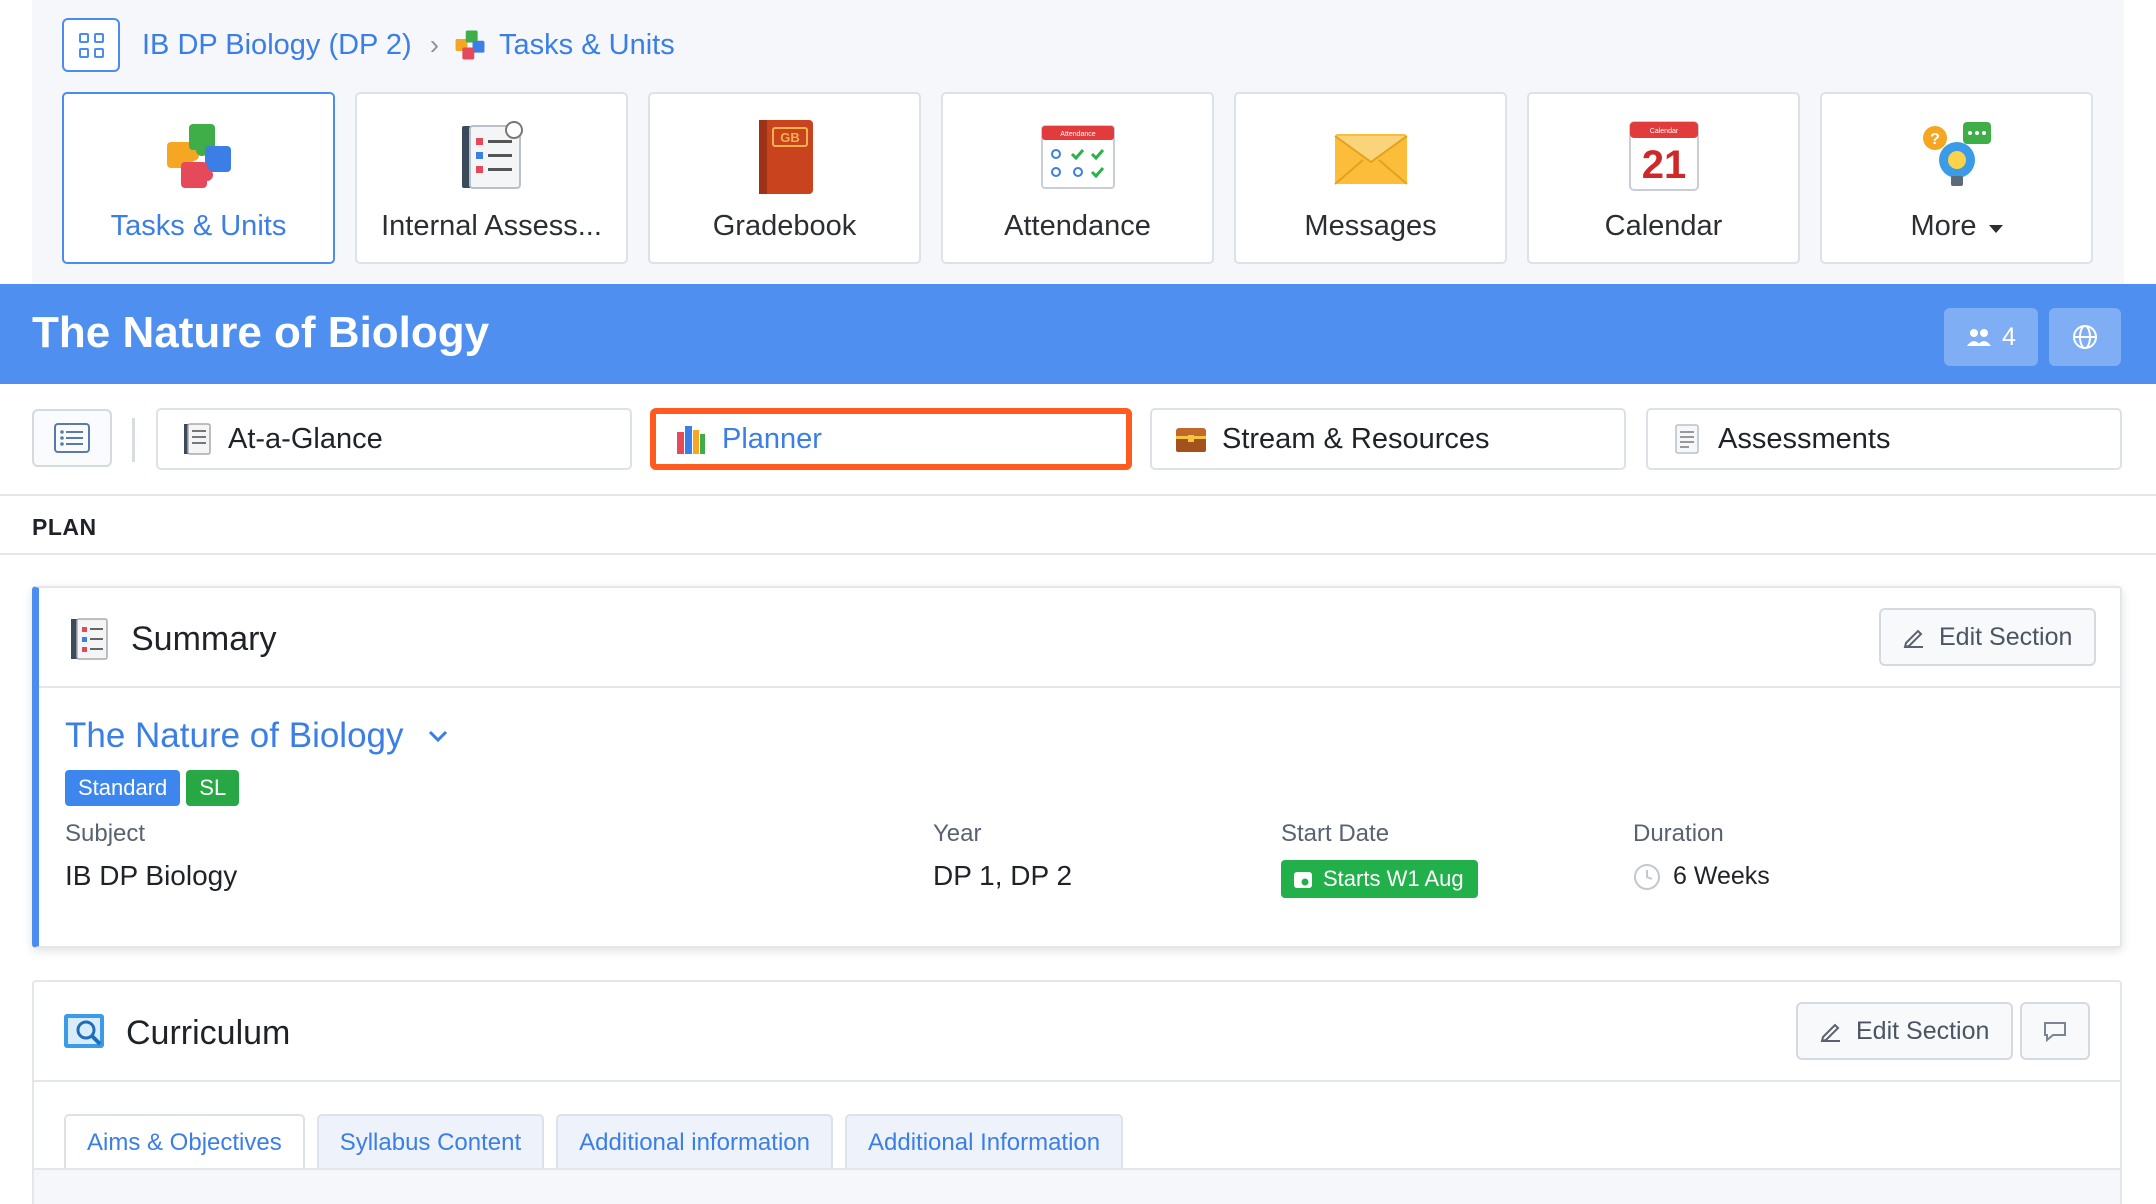 This screenshot has height=1204, width=2156. I want to click on document-icon, so click(1687, 439).